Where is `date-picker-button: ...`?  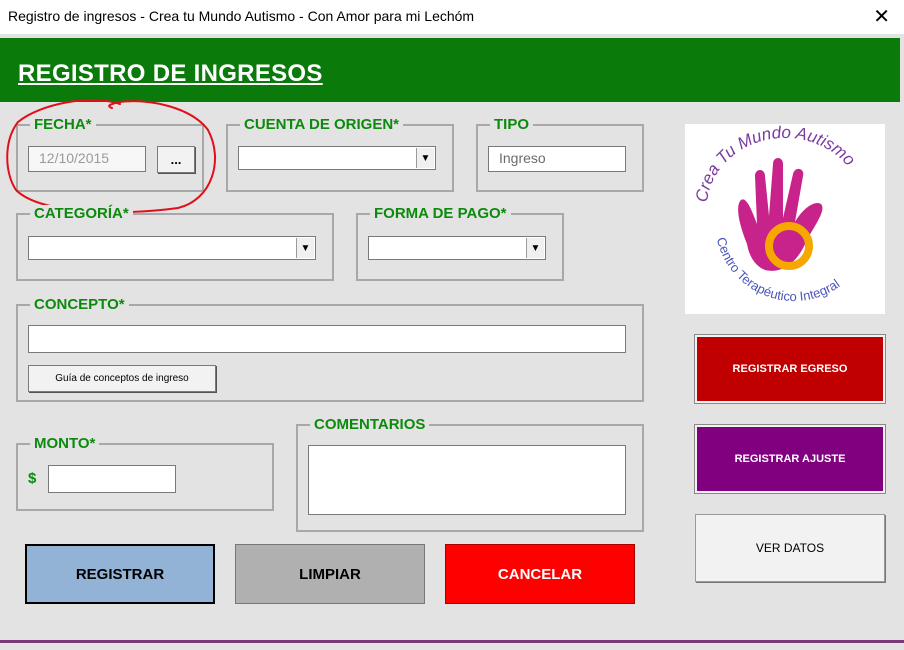
date-picker-button: ... is located at coordinates (176, 159).